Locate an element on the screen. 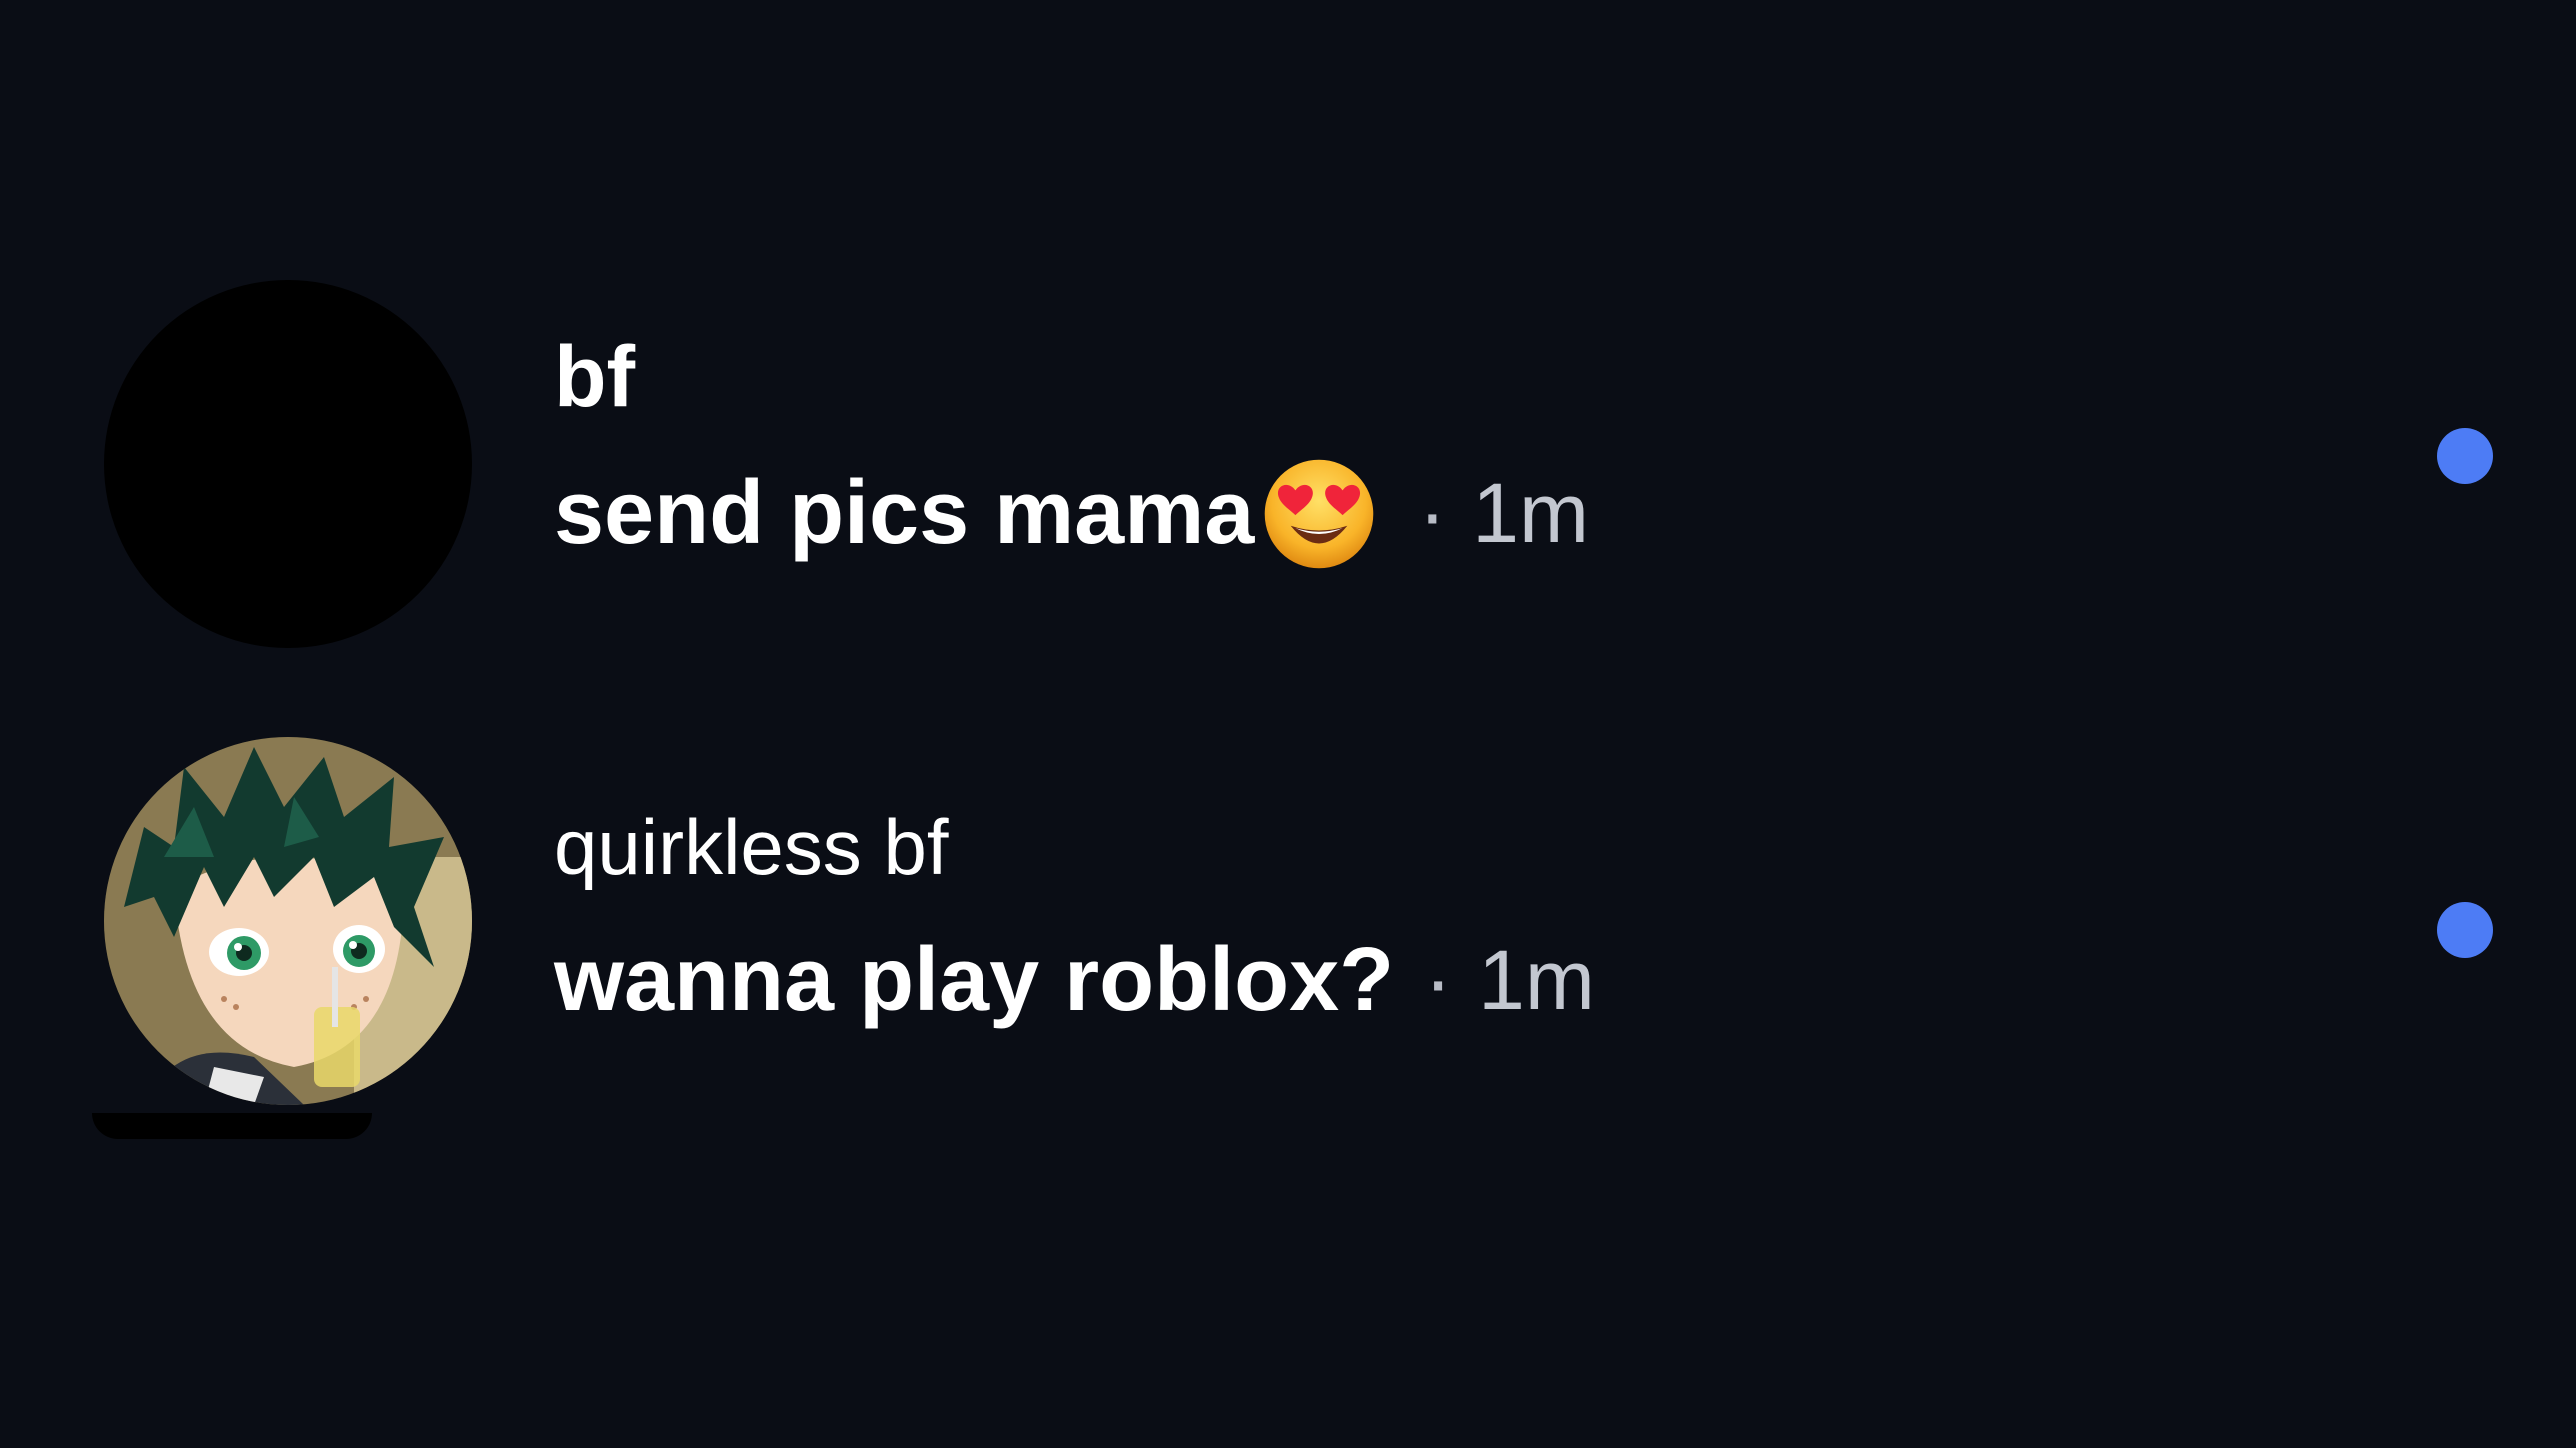  anime-character-avatar-icon is located at coordinates (288, 921).